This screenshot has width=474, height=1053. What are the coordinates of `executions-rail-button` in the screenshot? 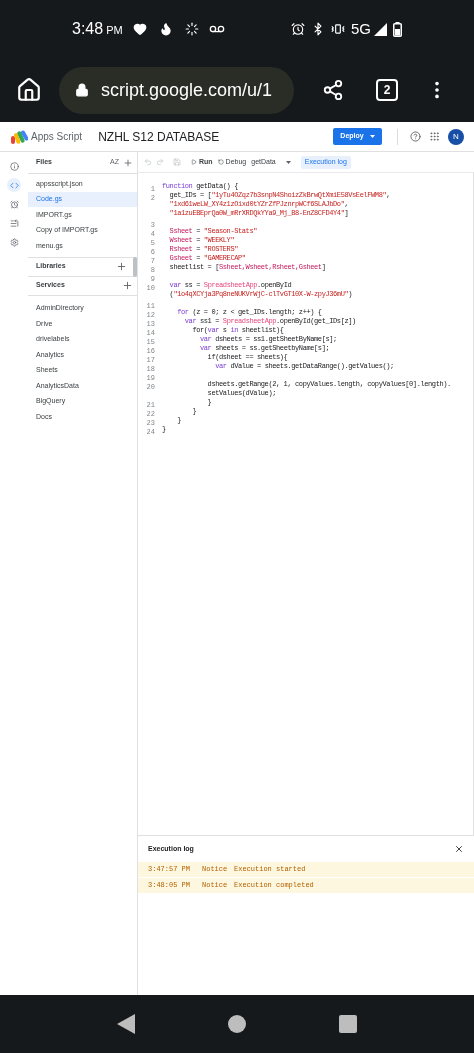 It's located at (14, 223).